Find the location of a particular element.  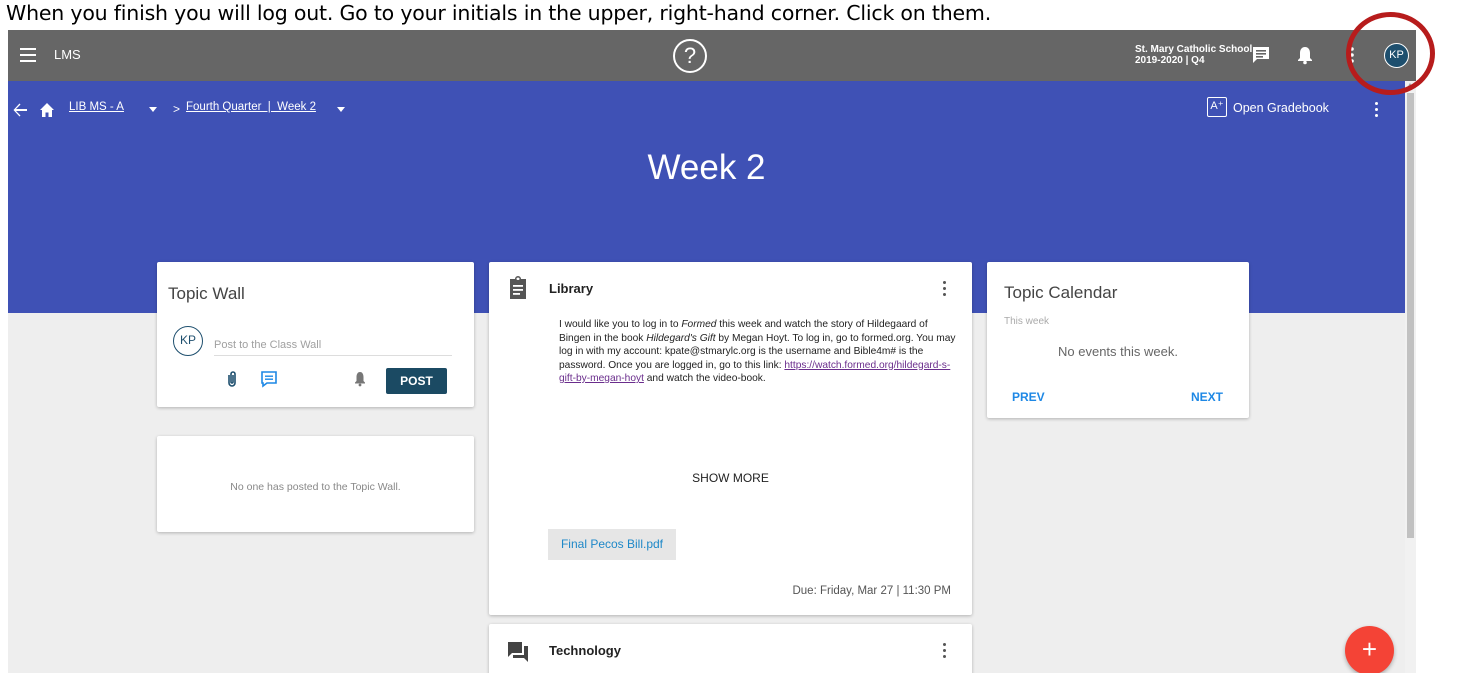

attachment-file-link: Final Pecos Bill.pdf is located at coordinates (612, 544).